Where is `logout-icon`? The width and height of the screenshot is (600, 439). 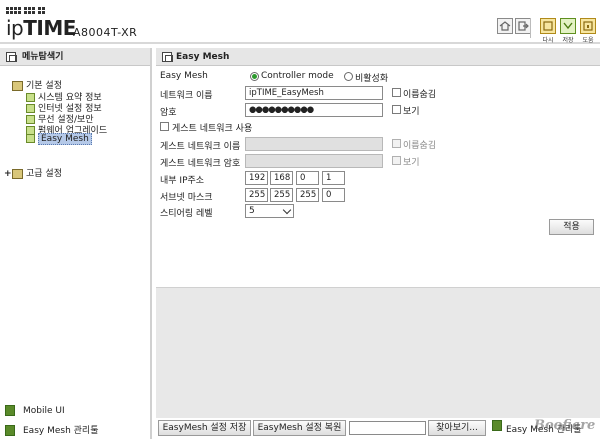 logout-icon is located at coordinates (523, 26).